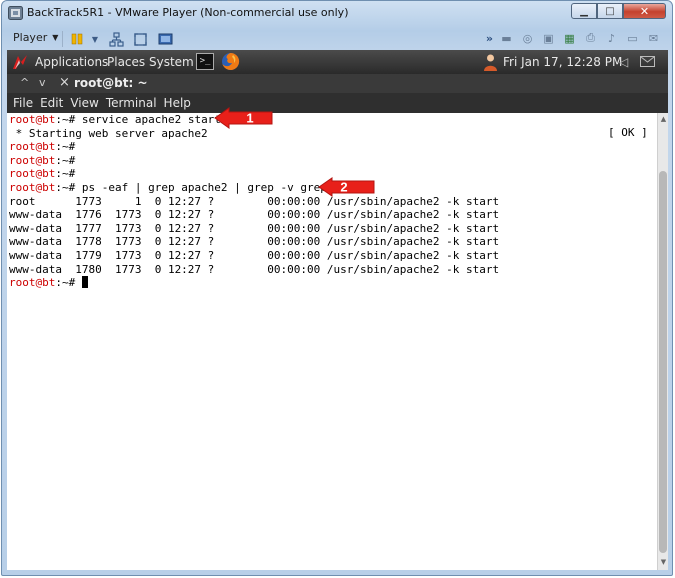  What do you see at coordinates (42, 82) in the screenshot?
I see `chevron-down-icon: v` at bounding box center [42, 82].